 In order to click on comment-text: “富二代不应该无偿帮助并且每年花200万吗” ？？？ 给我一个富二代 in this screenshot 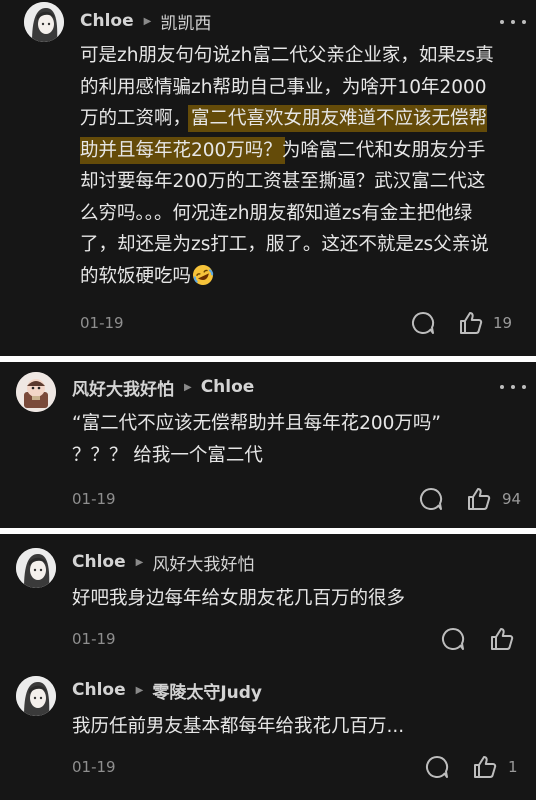, I will do `click(256, 439)`.